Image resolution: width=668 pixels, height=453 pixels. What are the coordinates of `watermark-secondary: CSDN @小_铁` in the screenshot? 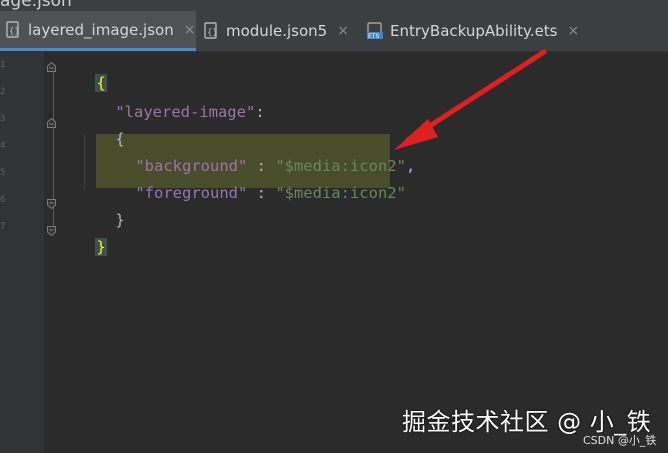 It's located at (620, 440).